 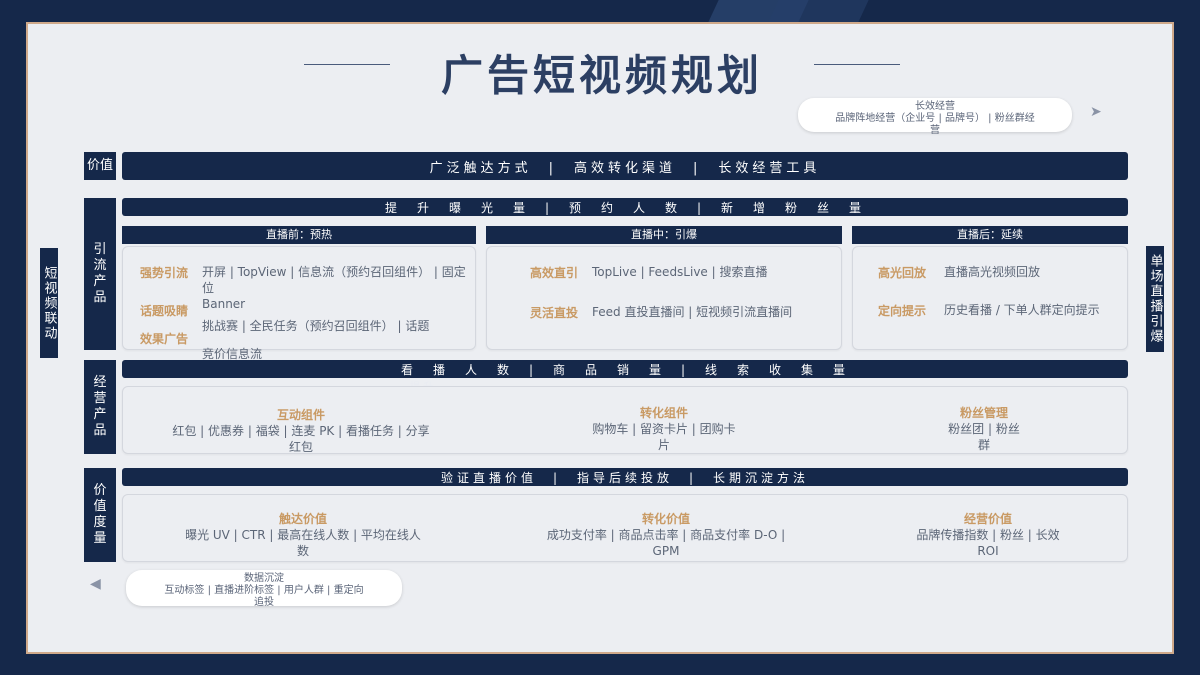 I want to click on long-term-pill: 长效经营 品牌阵地经营（企业号 | 品牌号） | 粉丝群经 营, so click(x=935, y=117).